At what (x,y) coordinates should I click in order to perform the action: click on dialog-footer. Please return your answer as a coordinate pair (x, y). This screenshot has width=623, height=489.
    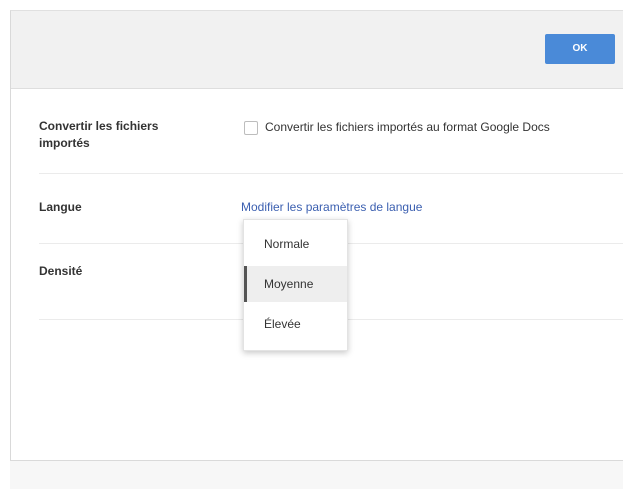
    Looking at the image, I should click on (316, 475).